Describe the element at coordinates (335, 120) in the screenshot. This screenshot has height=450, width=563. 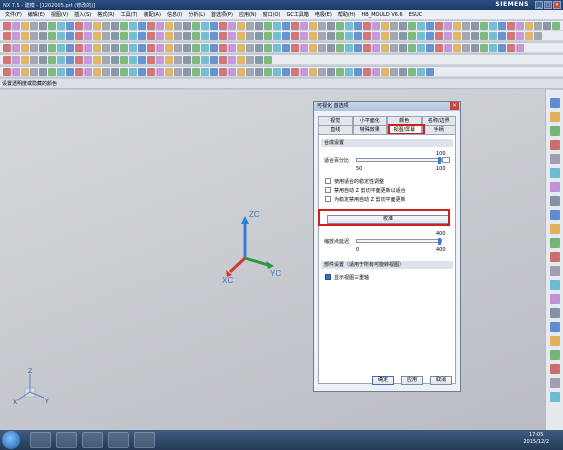
I see `tab-tabs_row1-0: 视觉` at that location.